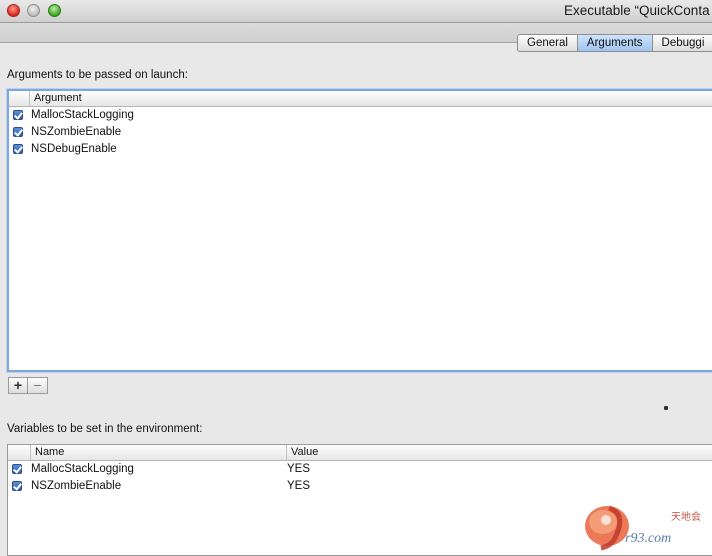 The width and height of the screenshot is (712, 556). I want to click on argument-add-remove-controls: + −, so click(28, 385).